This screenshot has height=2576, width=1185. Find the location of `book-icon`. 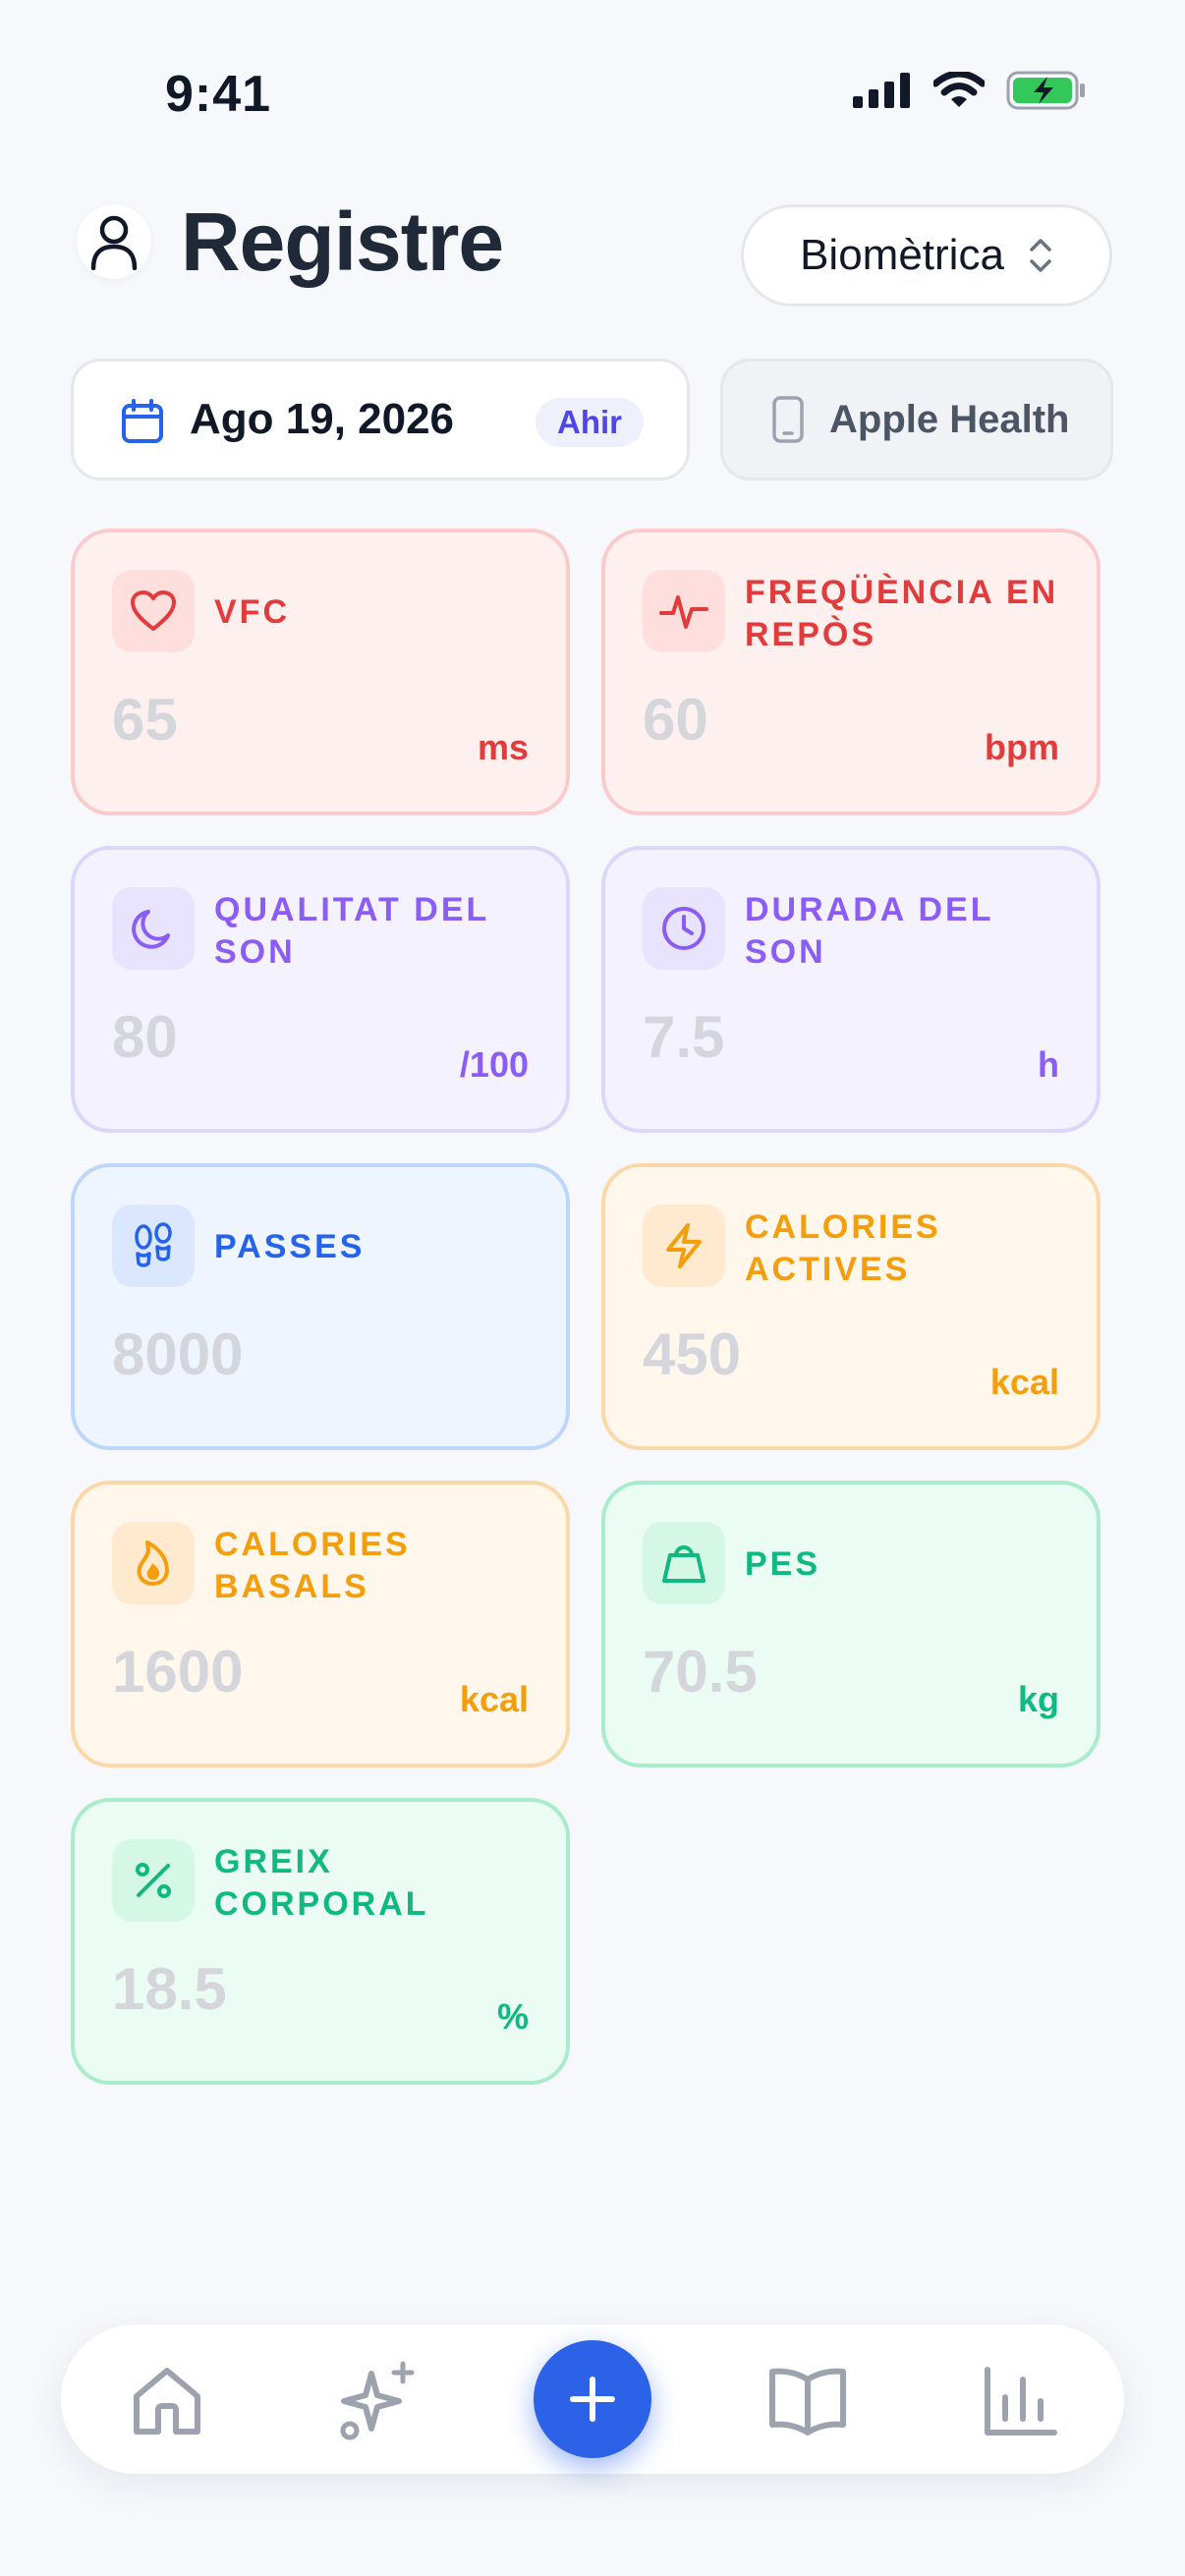

book-icon is located at coordinates (808, 2402).